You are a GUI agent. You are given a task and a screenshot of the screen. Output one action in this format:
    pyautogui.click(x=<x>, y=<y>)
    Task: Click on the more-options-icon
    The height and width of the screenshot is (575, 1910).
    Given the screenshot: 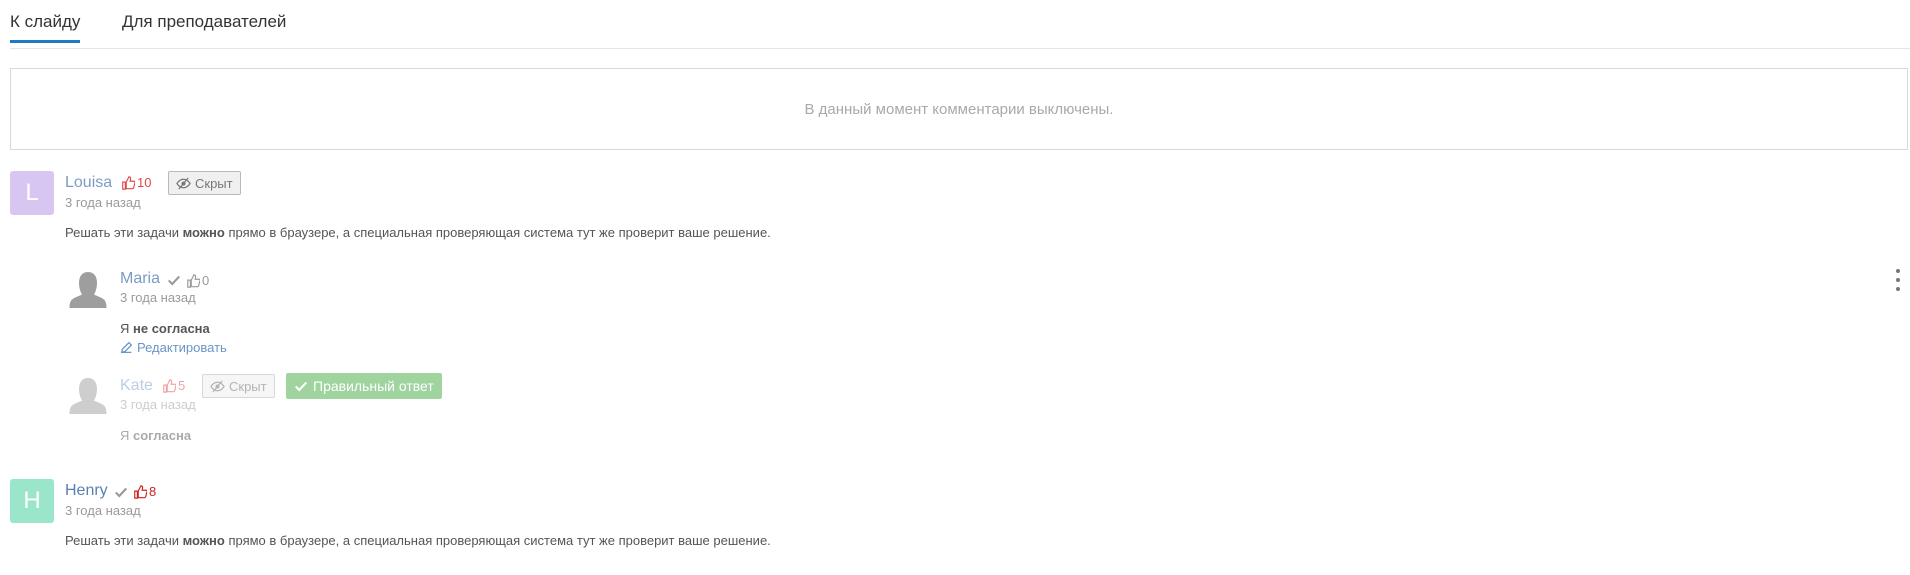 What is the action you would take?
    pyautogui.click(x=1898, y=280)
    